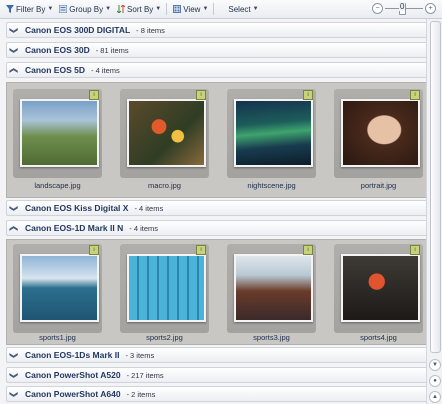  I want to click on group-count: - 81 items, so click(112, 50).